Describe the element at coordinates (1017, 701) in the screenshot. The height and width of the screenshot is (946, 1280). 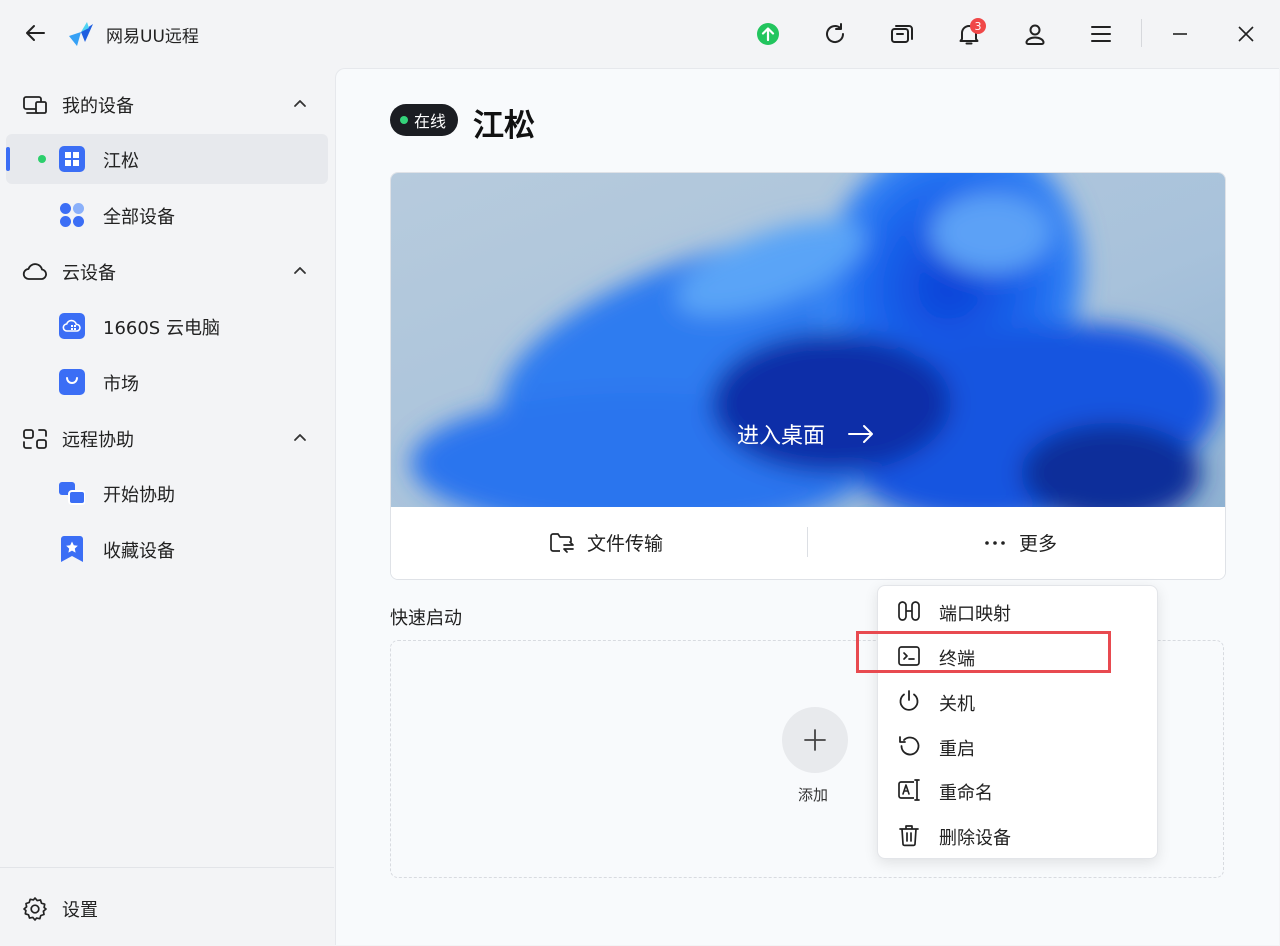
I see `menu-item-shutdown: 关机` at that location.